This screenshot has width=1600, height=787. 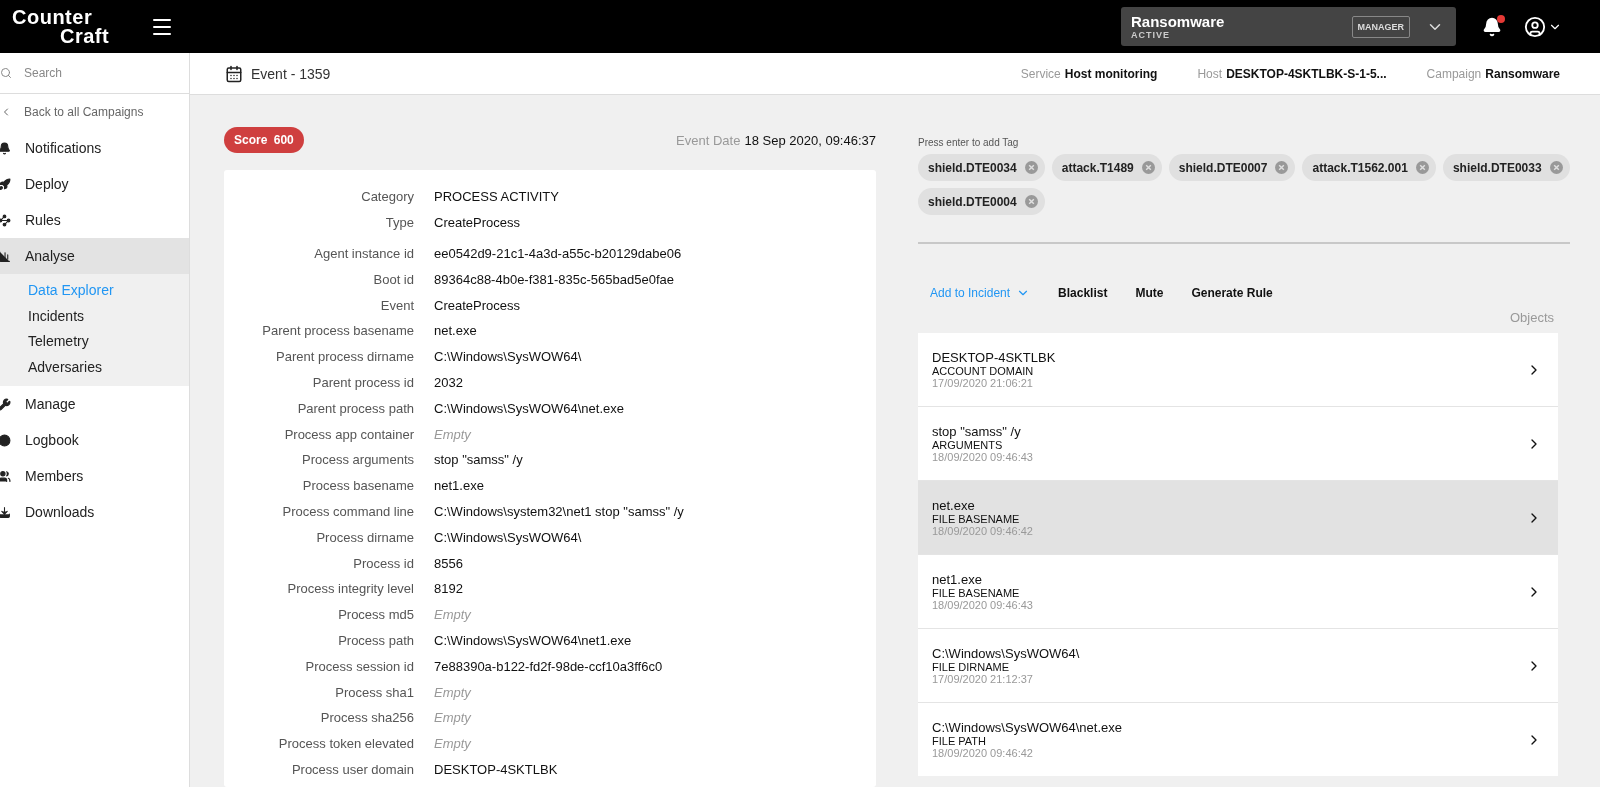 I want to click on nav-item: Rules, so click(x=94, y=220).